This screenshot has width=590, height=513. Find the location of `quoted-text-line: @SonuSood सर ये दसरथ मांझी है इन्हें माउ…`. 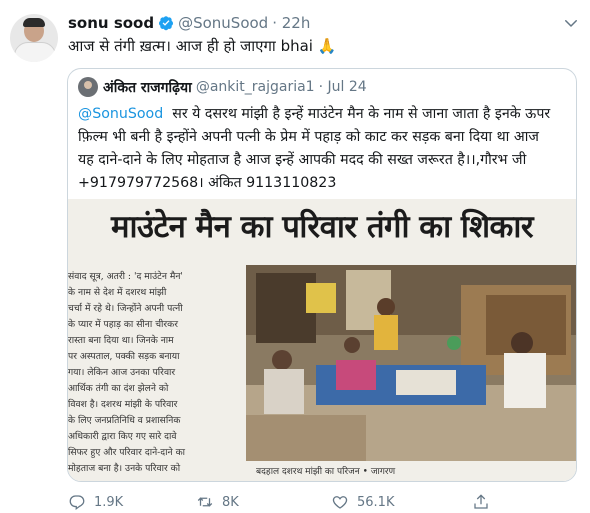

quoted-text-line: @SonuSood सर ये दसरथ मांझी है इन्हें माउ… is located at coordinates (323, 114).